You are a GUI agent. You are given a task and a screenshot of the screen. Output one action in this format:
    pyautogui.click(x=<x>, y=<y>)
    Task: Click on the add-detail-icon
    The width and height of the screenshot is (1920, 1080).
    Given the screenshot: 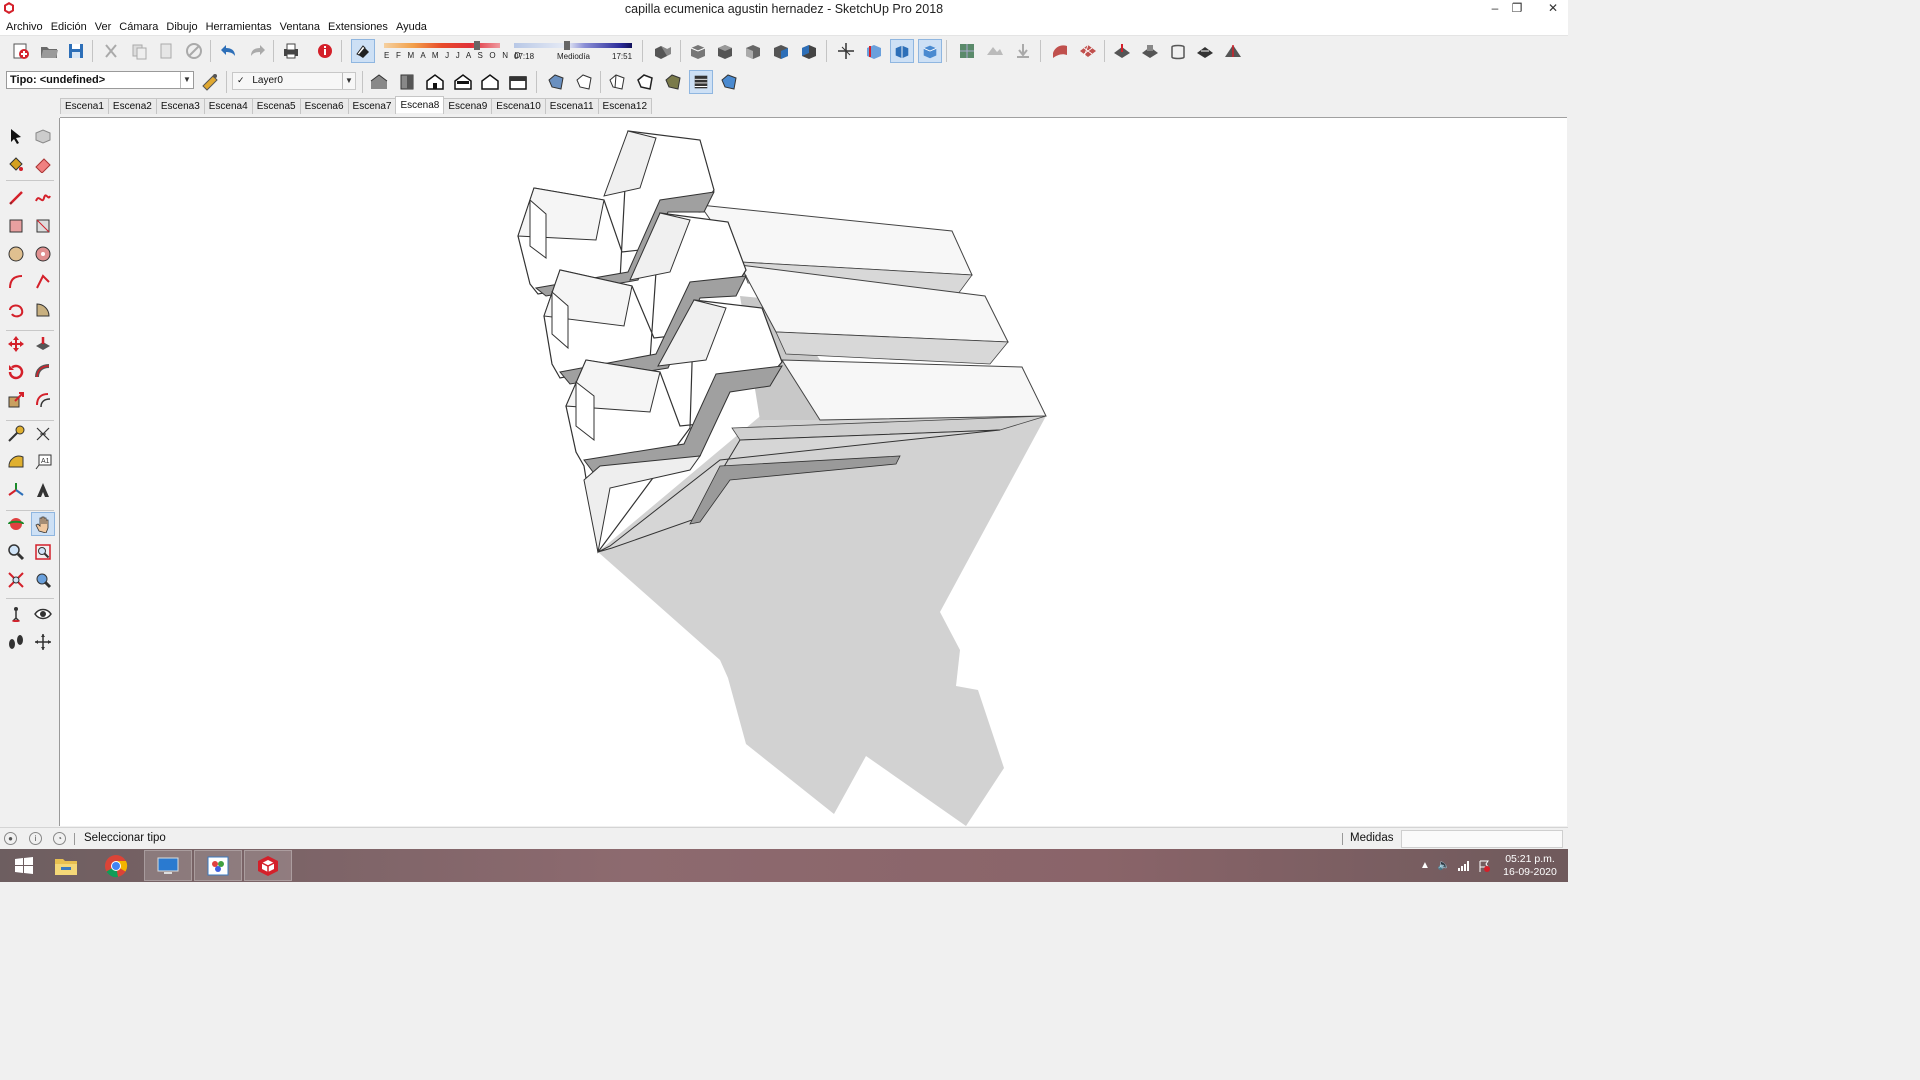 What is the action you would take?
    pyautogui.click(x=1205, y=51)
    